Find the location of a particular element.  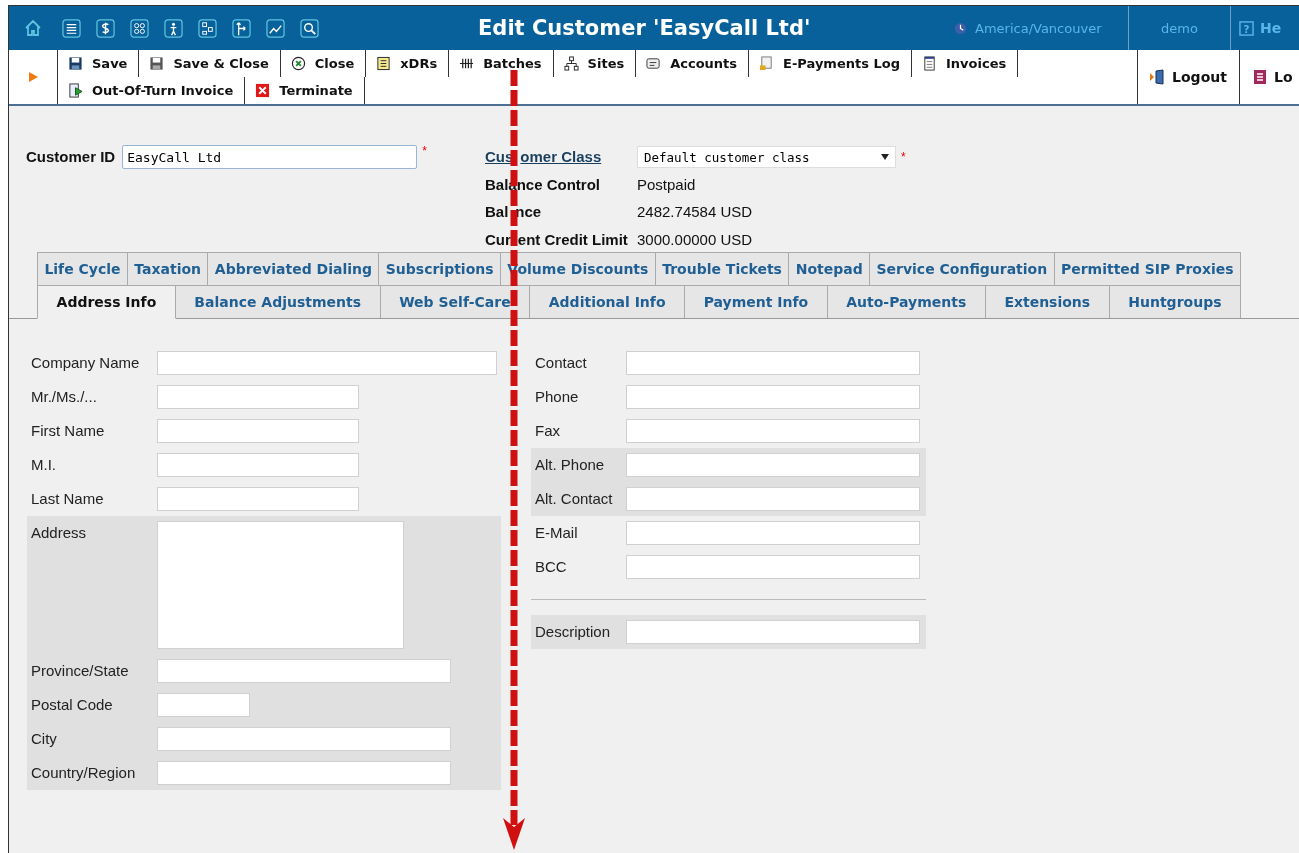

field-label: Customer ID is located at coordinates (71, 157).